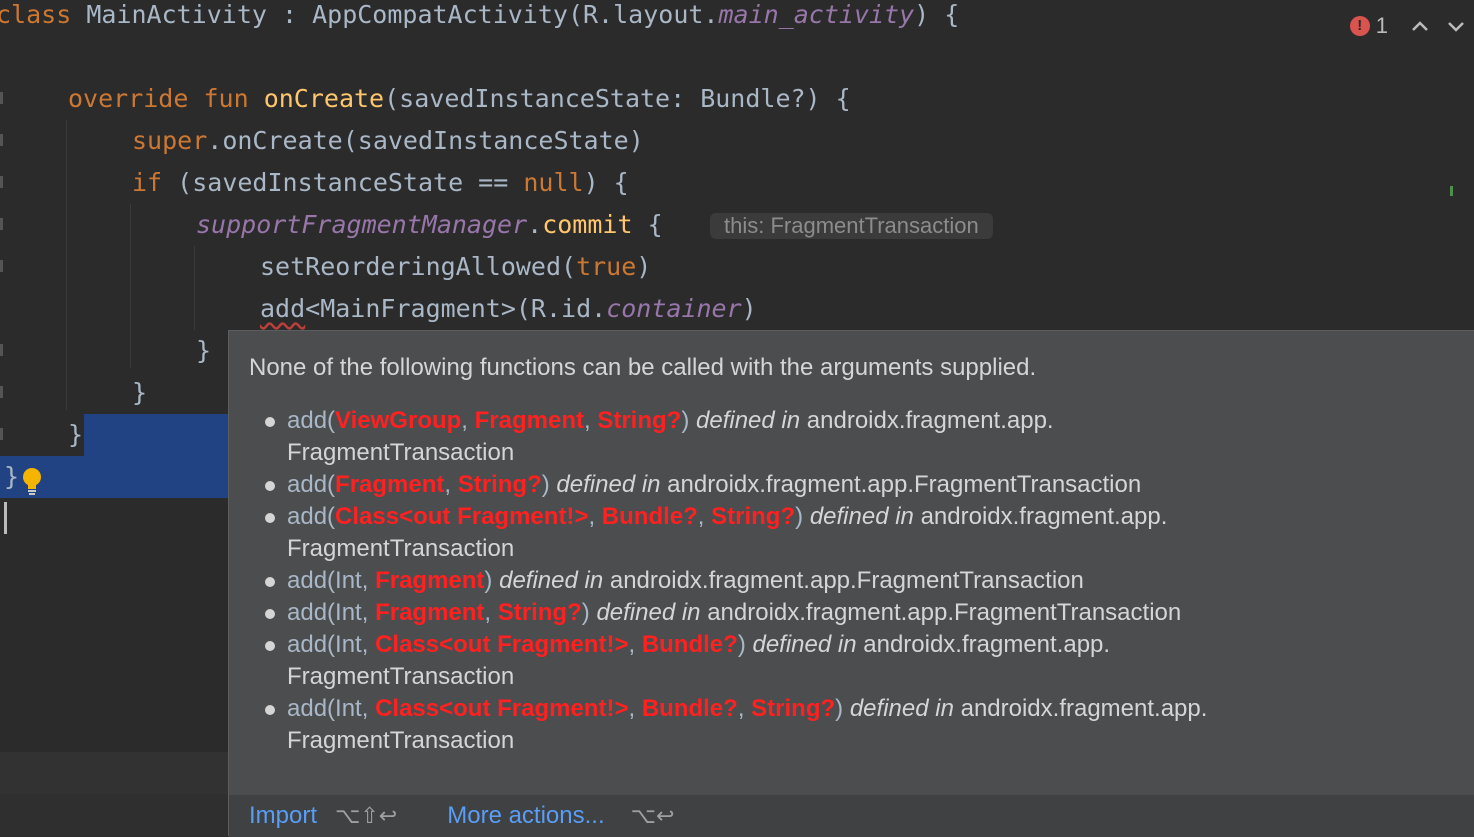 The height and width of the screenshot is (837, 1474). I want to click on next-highlight-icon, so click(1456, 26).